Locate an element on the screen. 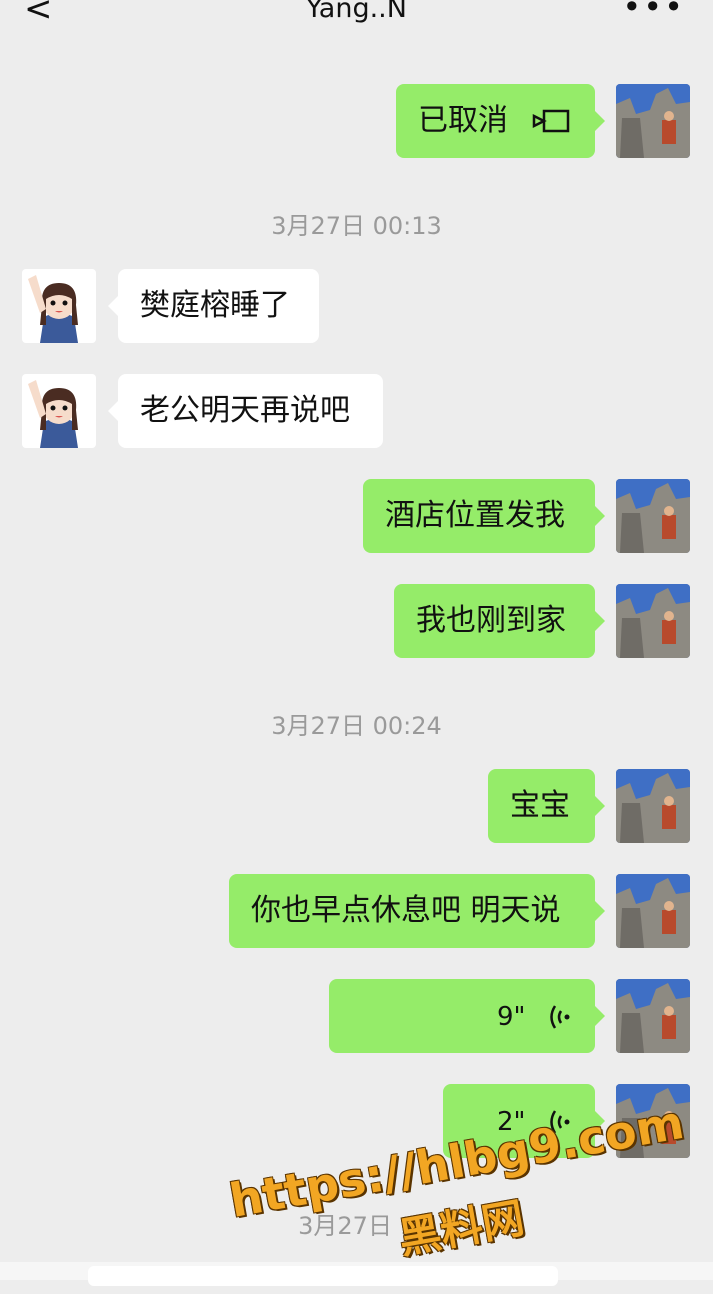 This screenshot has width=713, height=1294. message-text: 酒店位置发我 is located at coordinates (475, 515).